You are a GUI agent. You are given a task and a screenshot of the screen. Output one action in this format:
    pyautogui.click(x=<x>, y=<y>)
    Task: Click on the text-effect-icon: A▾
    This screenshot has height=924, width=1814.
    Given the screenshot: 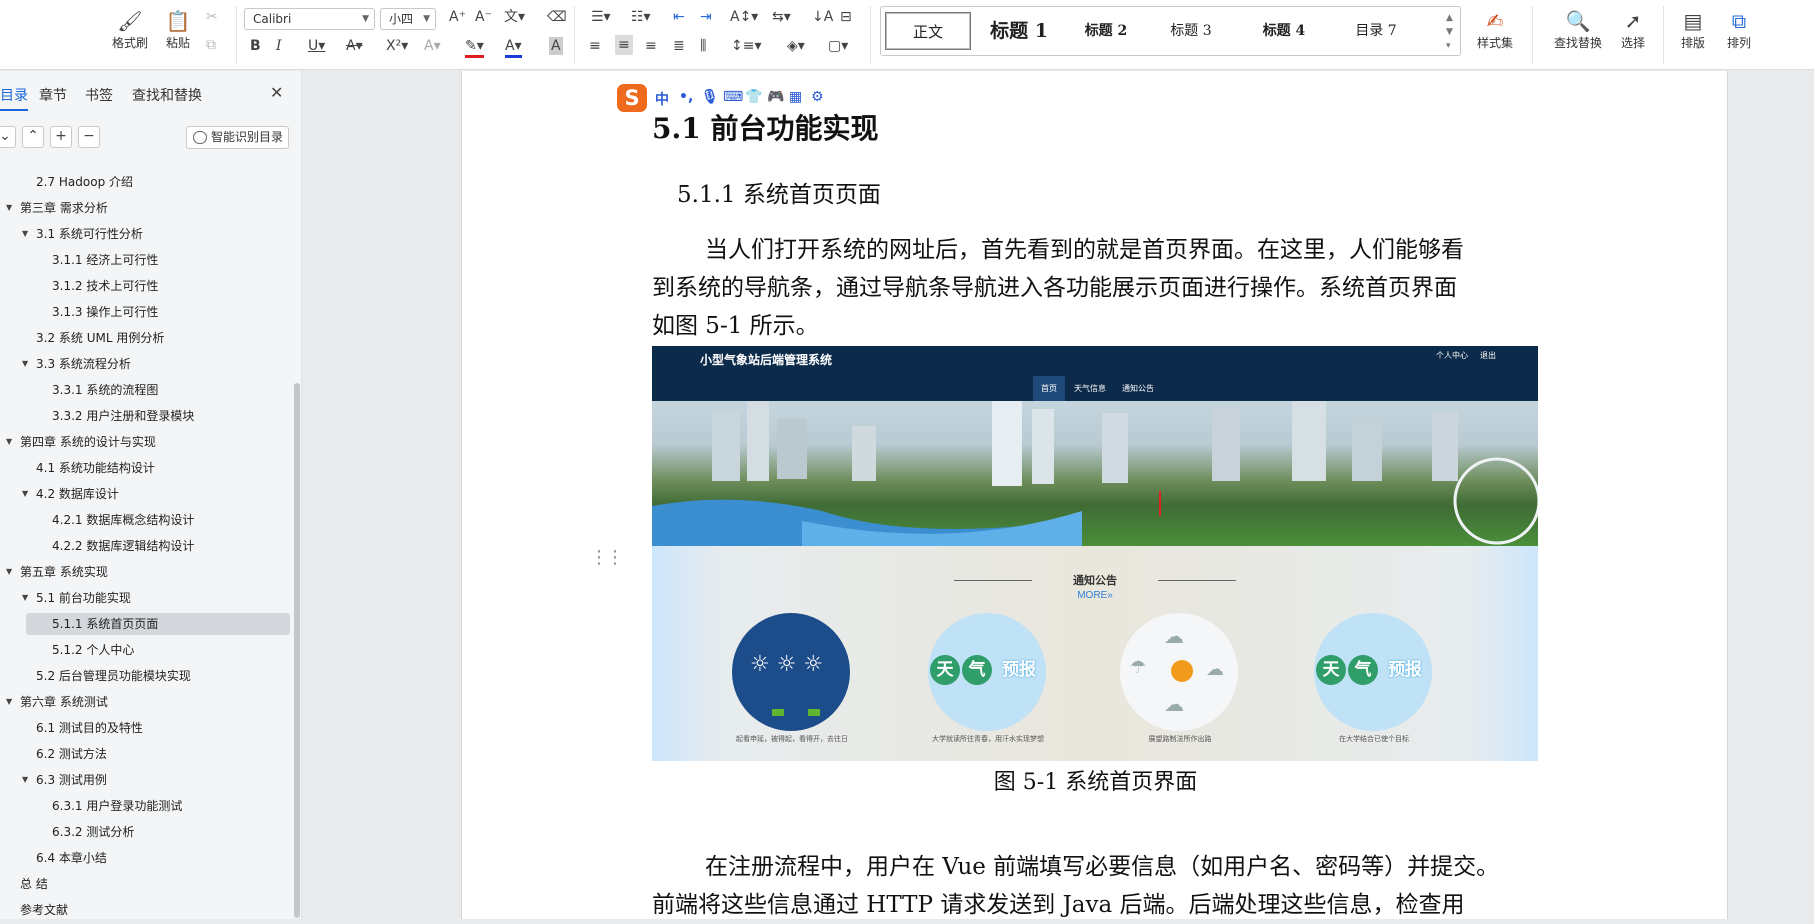 What is the action you would take?
    pyautogui.click(x=432, y=46)
    